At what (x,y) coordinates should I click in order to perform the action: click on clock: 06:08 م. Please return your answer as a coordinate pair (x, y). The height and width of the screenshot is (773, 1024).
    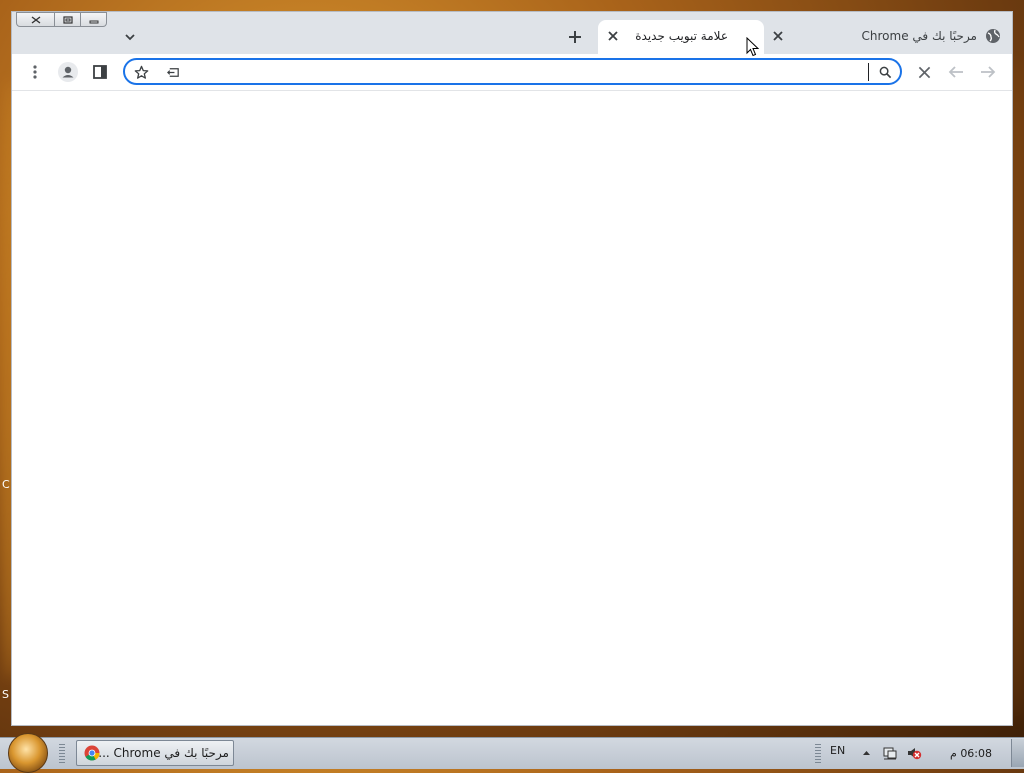
    Looking at the image, I should click on (971, 753).